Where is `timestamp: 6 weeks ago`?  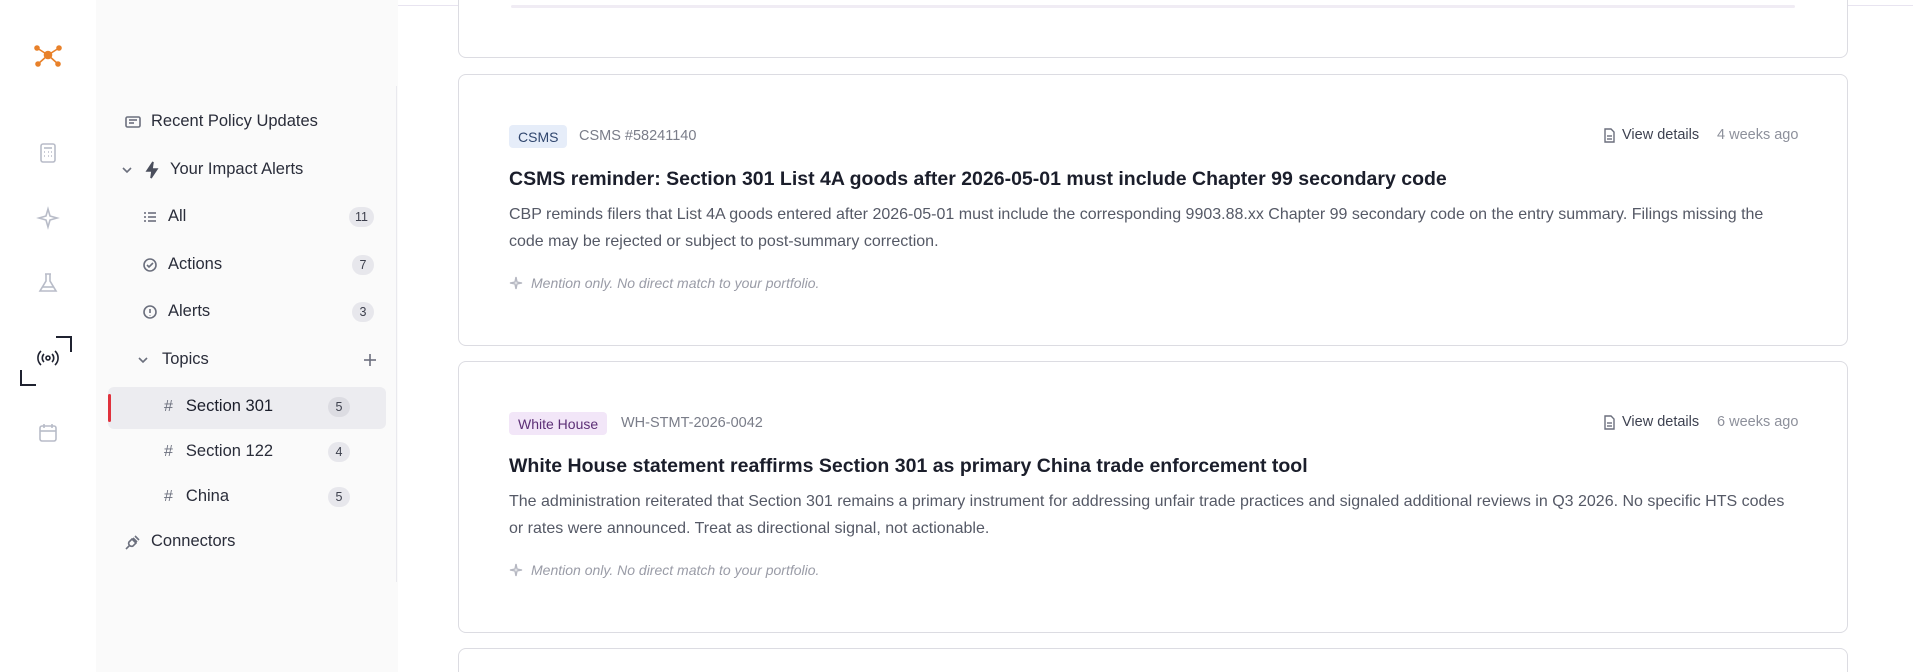 timestamp: 6 weeks ago is located at coordinates (1758, 422).